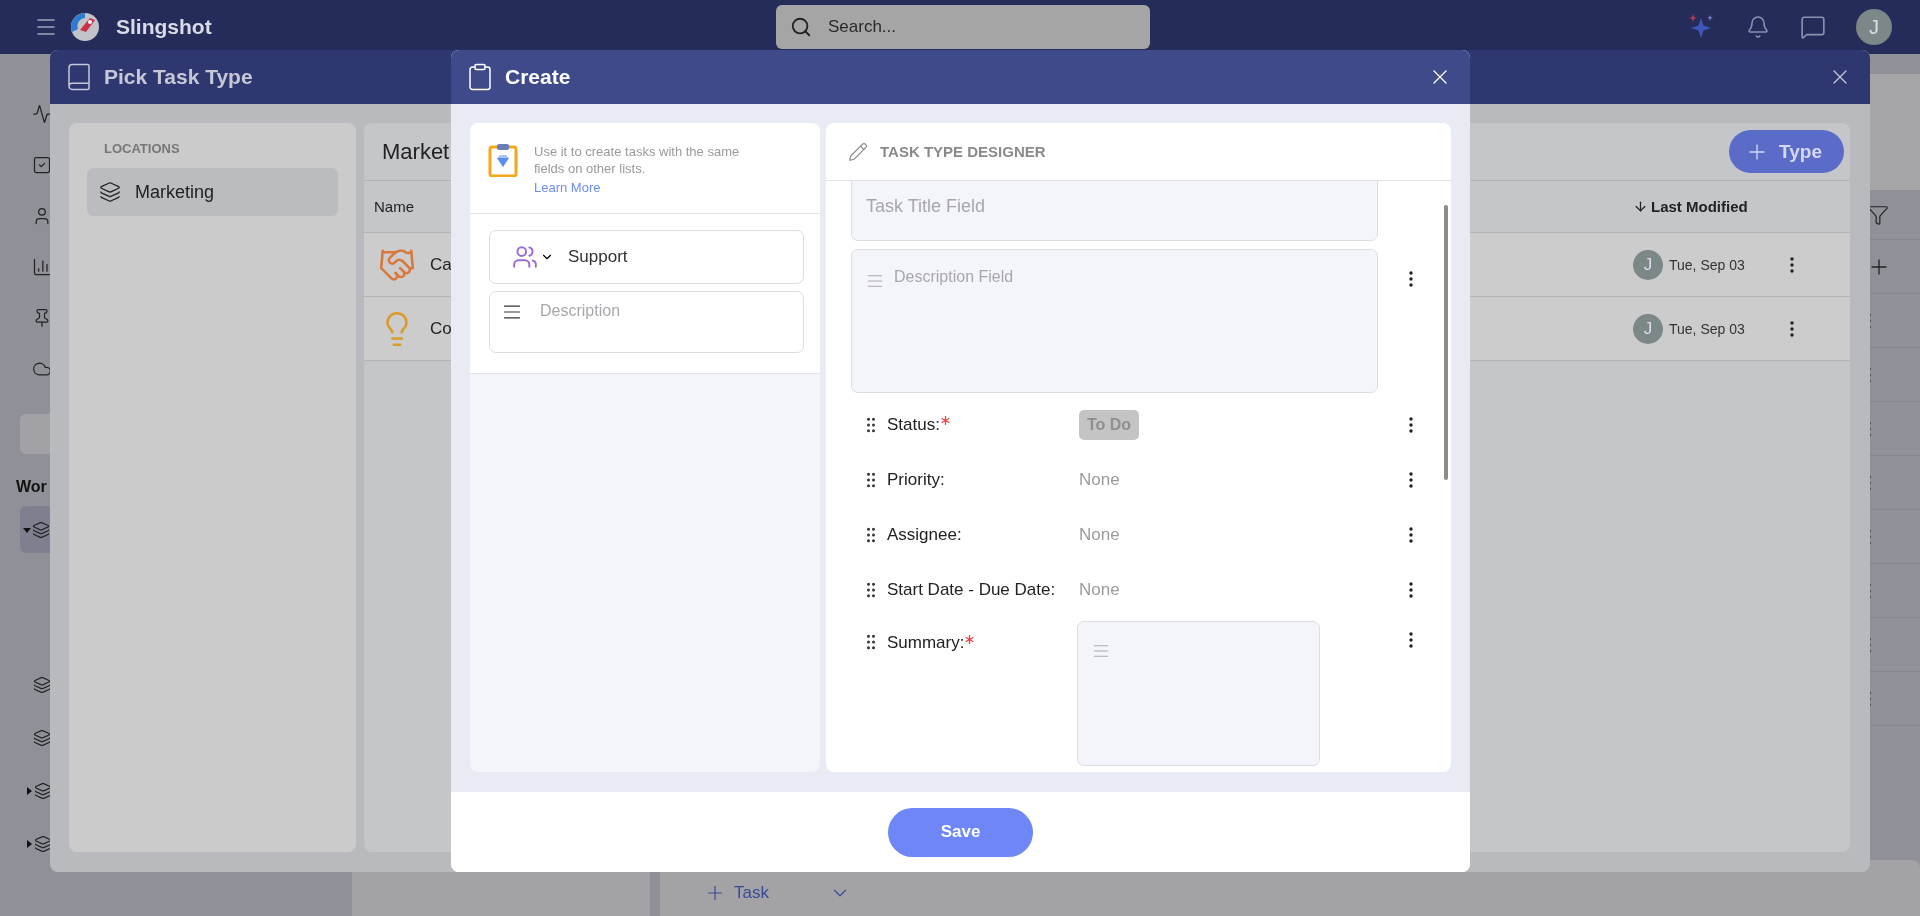 The width and height of the screenshot is (1920, 916). Describe the element at coordinates (1114, 321) in the screenshot. I see `description-field: Description Field` at that location.